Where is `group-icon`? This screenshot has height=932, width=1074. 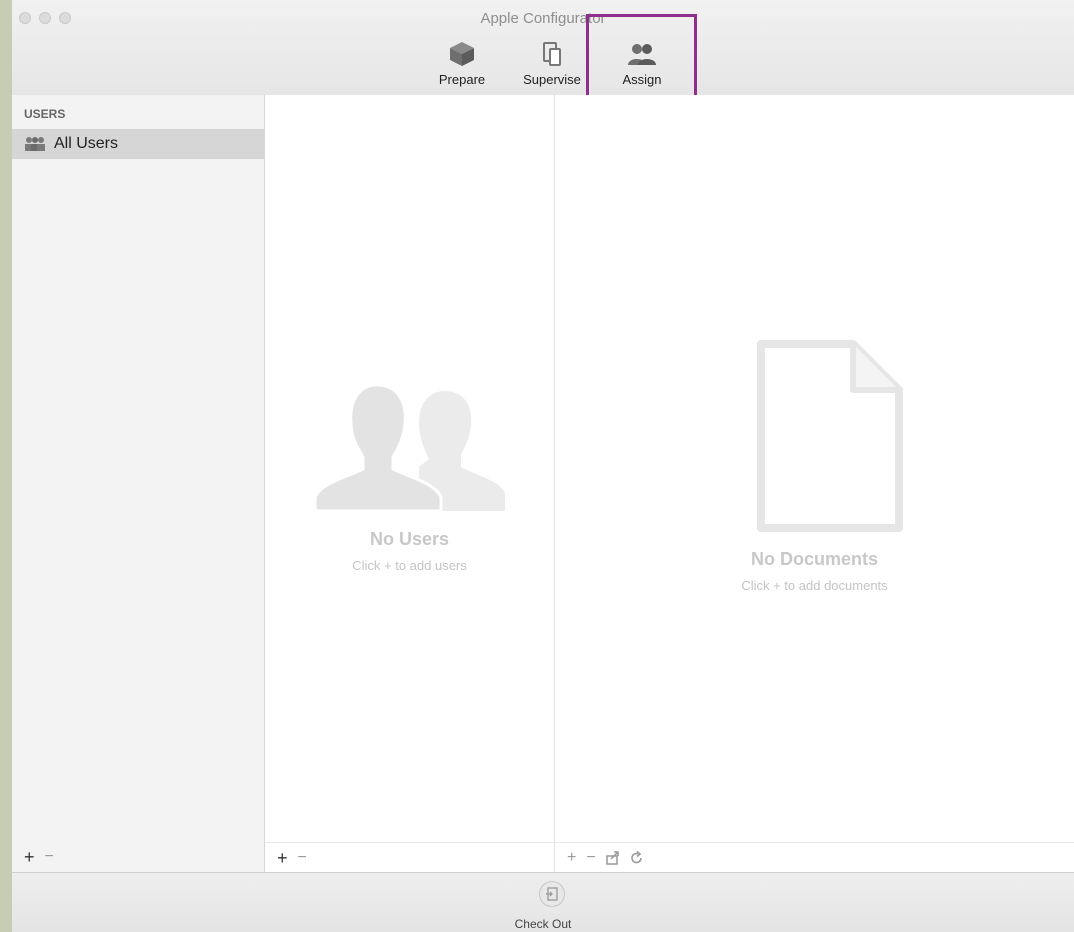 group-icon is located at coordinates (35, 144).